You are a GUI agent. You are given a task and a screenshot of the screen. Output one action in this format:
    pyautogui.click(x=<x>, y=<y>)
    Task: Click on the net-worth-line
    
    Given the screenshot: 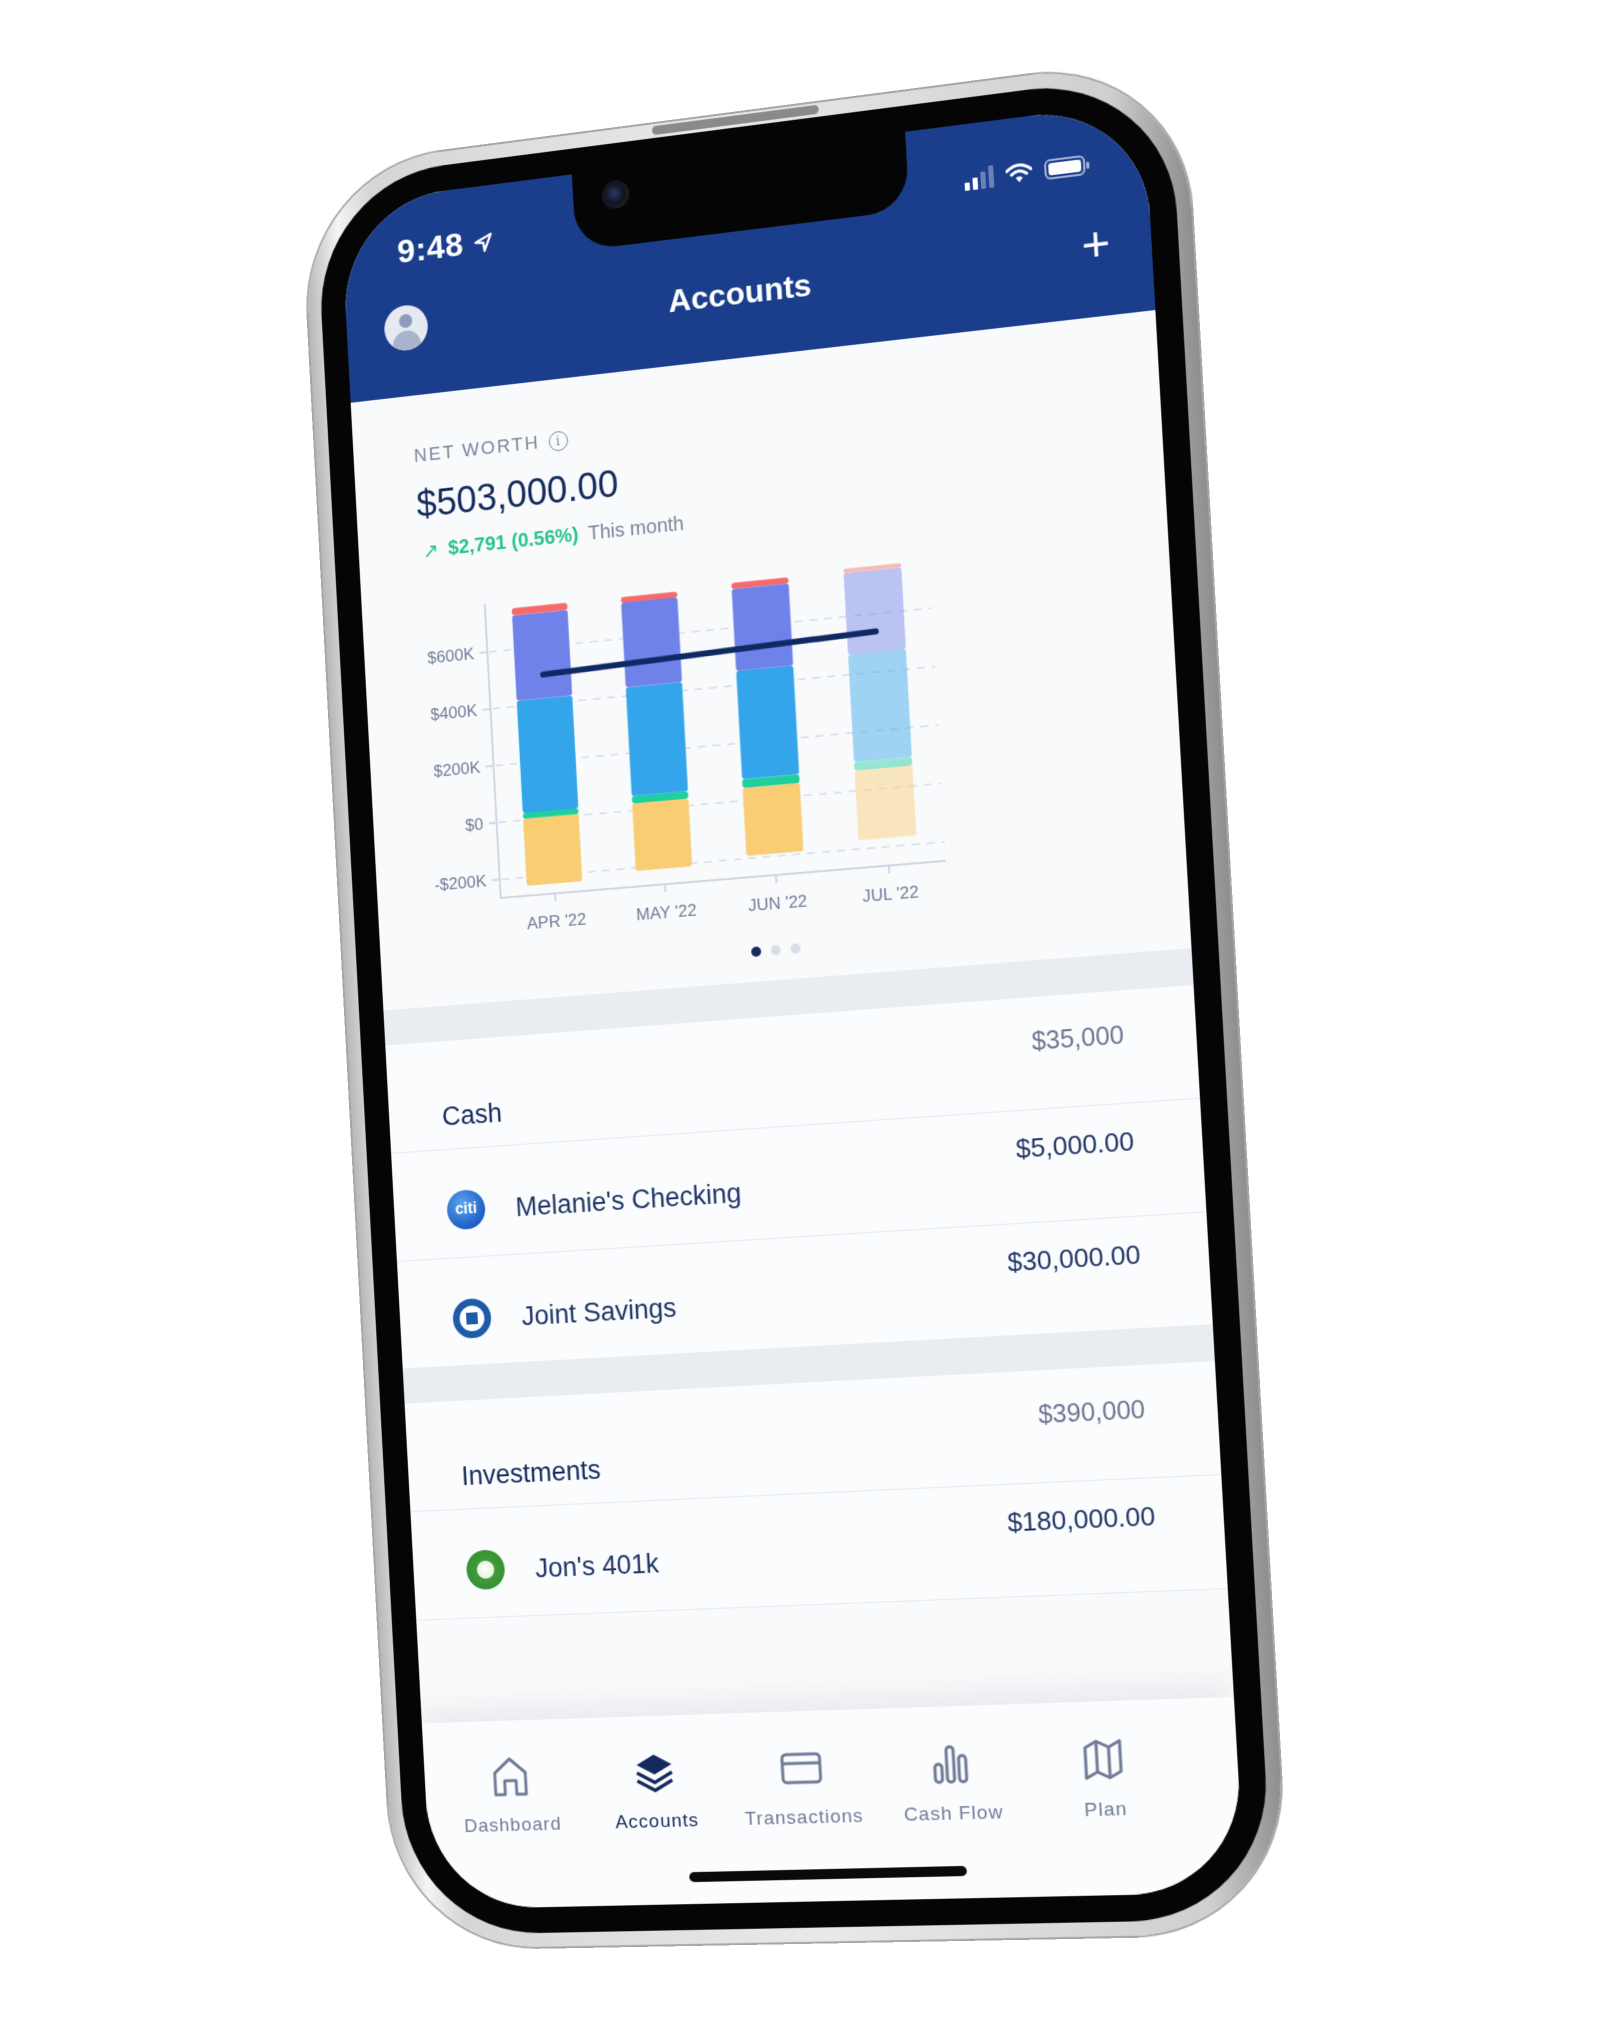 What is the action you would take?
    pyautogui.click(x=710, y=652)
    